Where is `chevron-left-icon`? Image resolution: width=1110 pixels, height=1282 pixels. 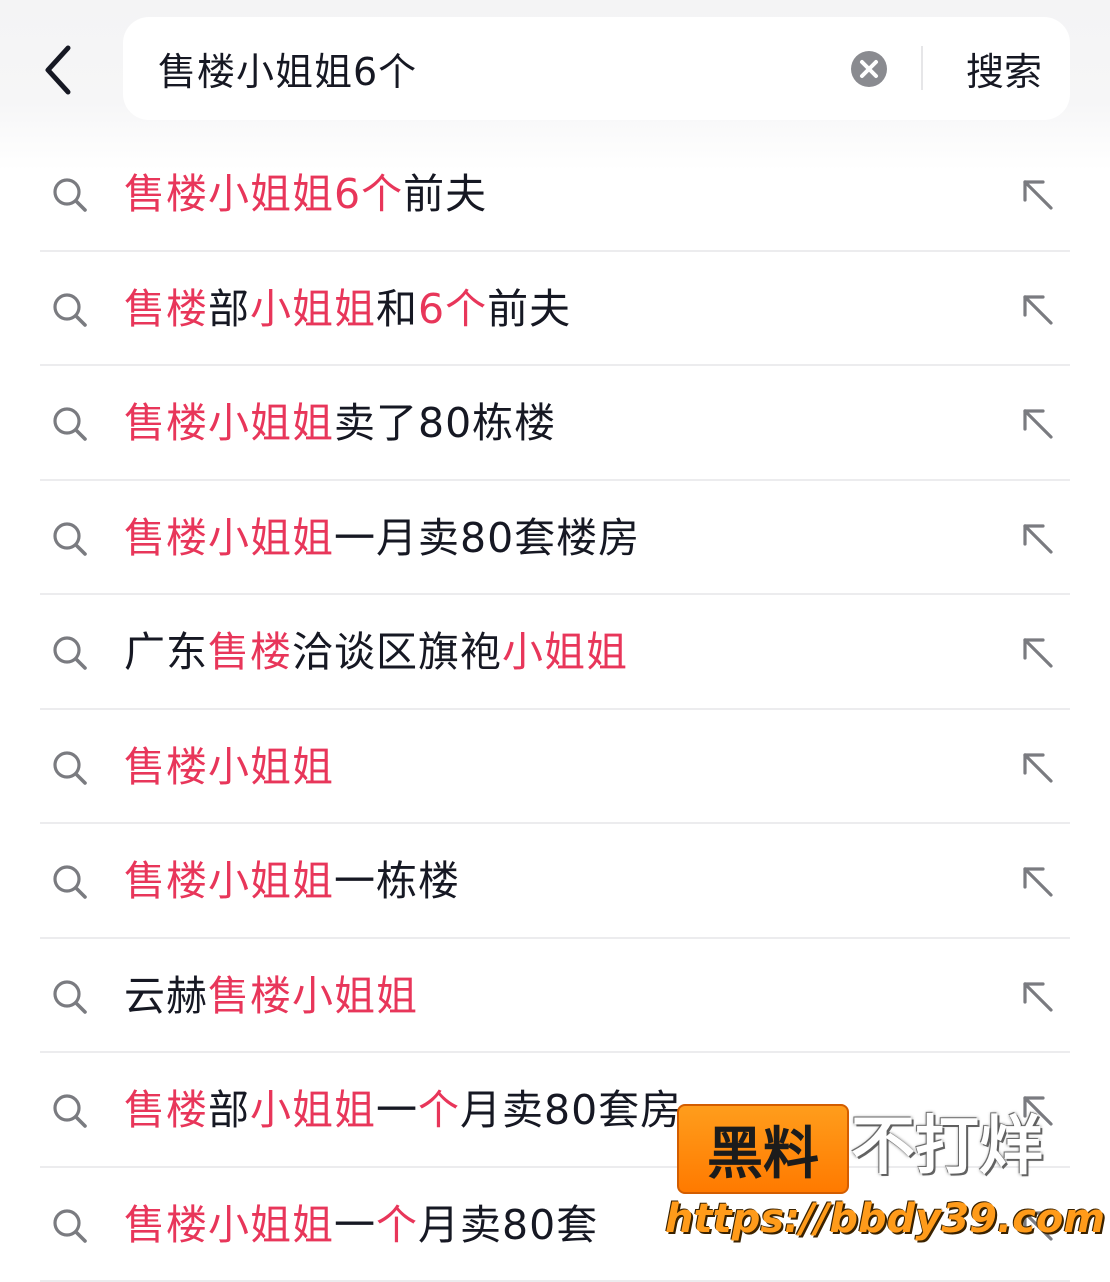
chevron-left-icon is located at coordinates (60, 70).